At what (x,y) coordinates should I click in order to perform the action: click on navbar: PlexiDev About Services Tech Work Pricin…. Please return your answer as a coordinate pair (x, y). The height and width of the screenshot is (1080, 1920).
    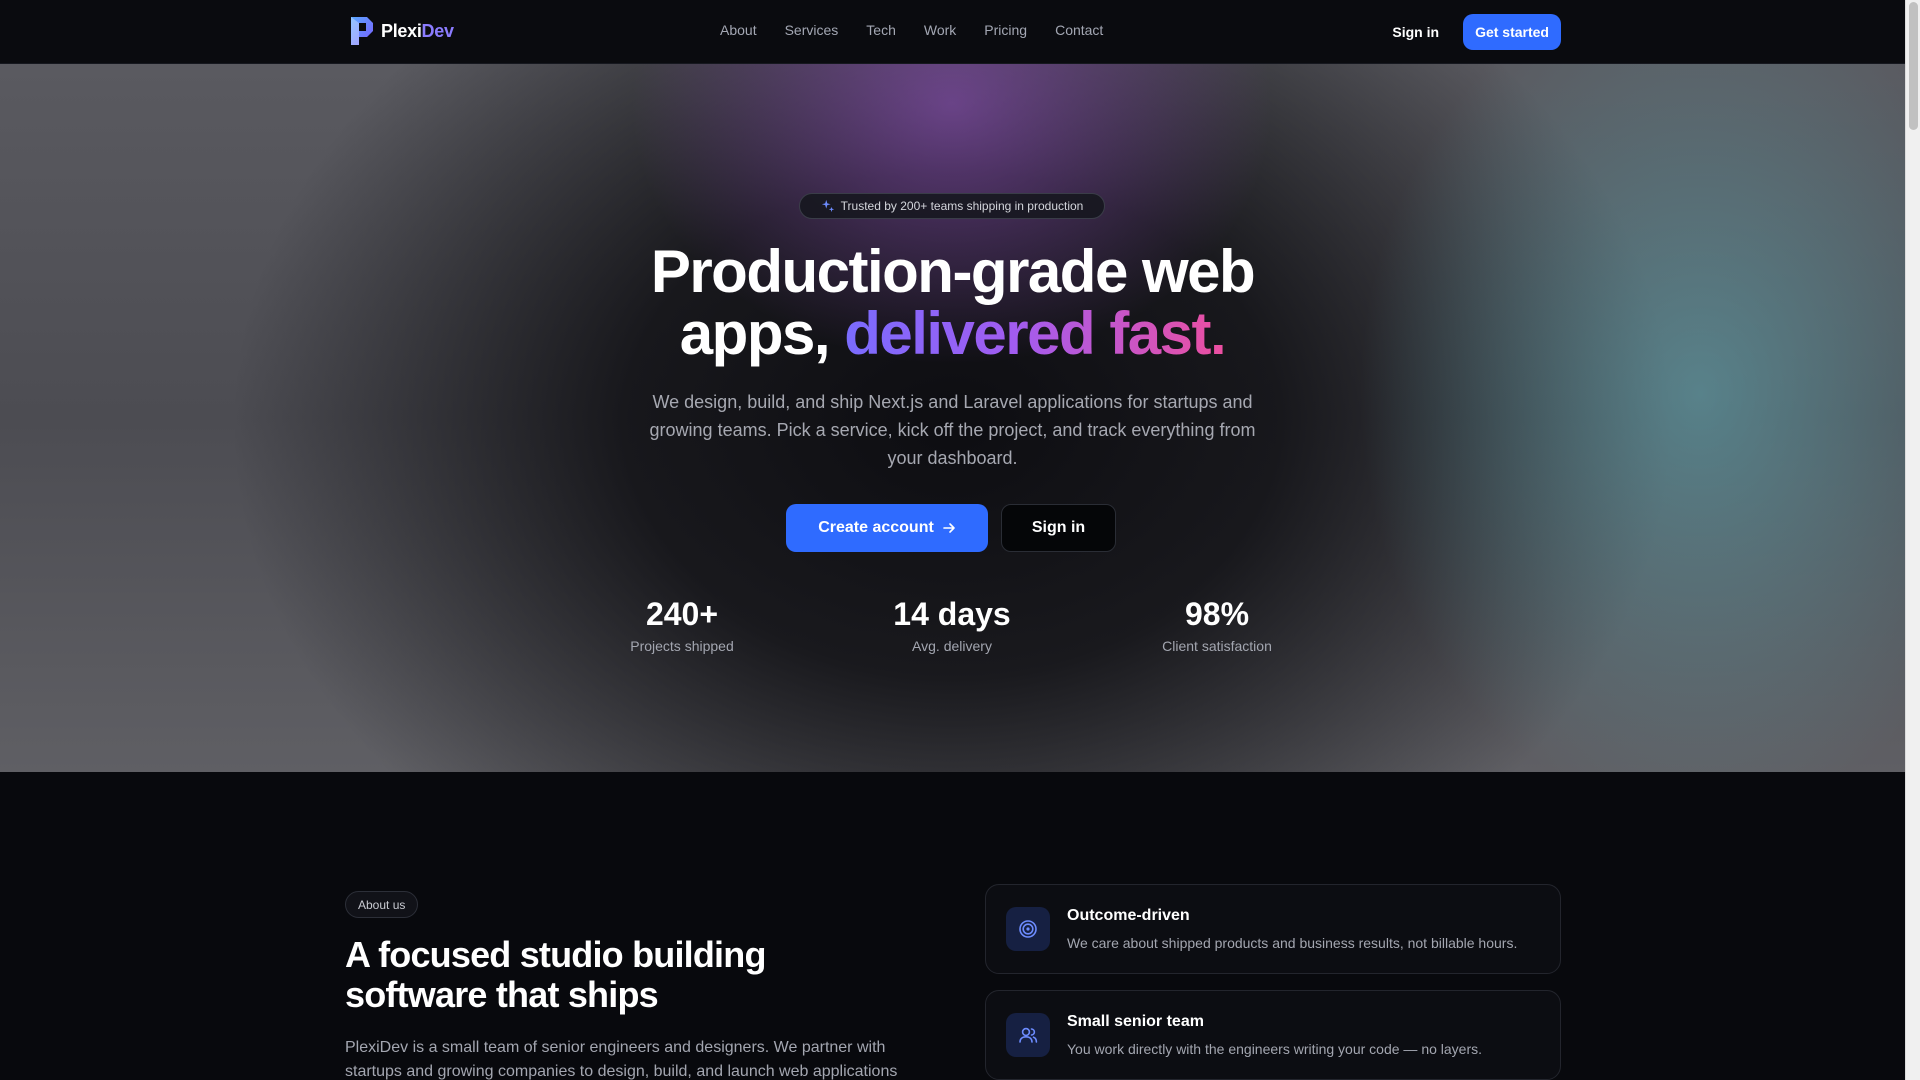
    Looking at the image, I should click on (952, 32).